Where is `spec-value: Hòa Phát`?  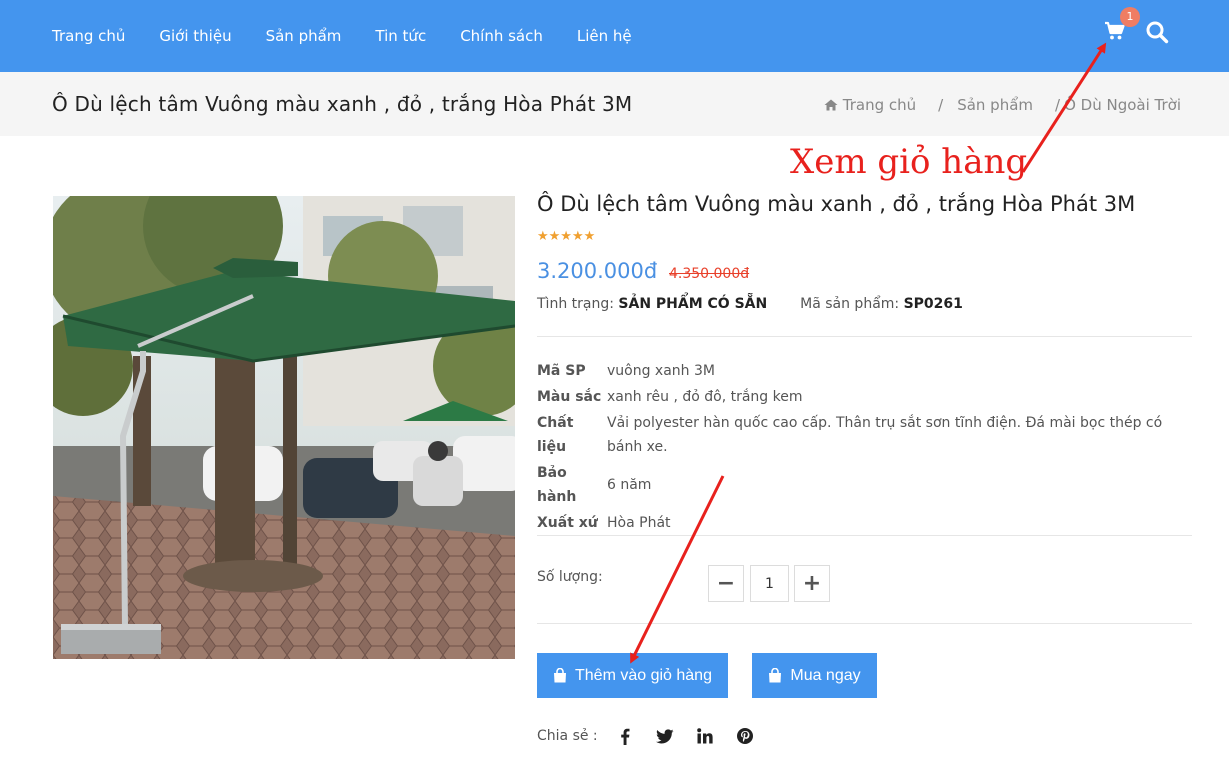
spec-value: Hòa Phát is located at coordinates (639, 523).